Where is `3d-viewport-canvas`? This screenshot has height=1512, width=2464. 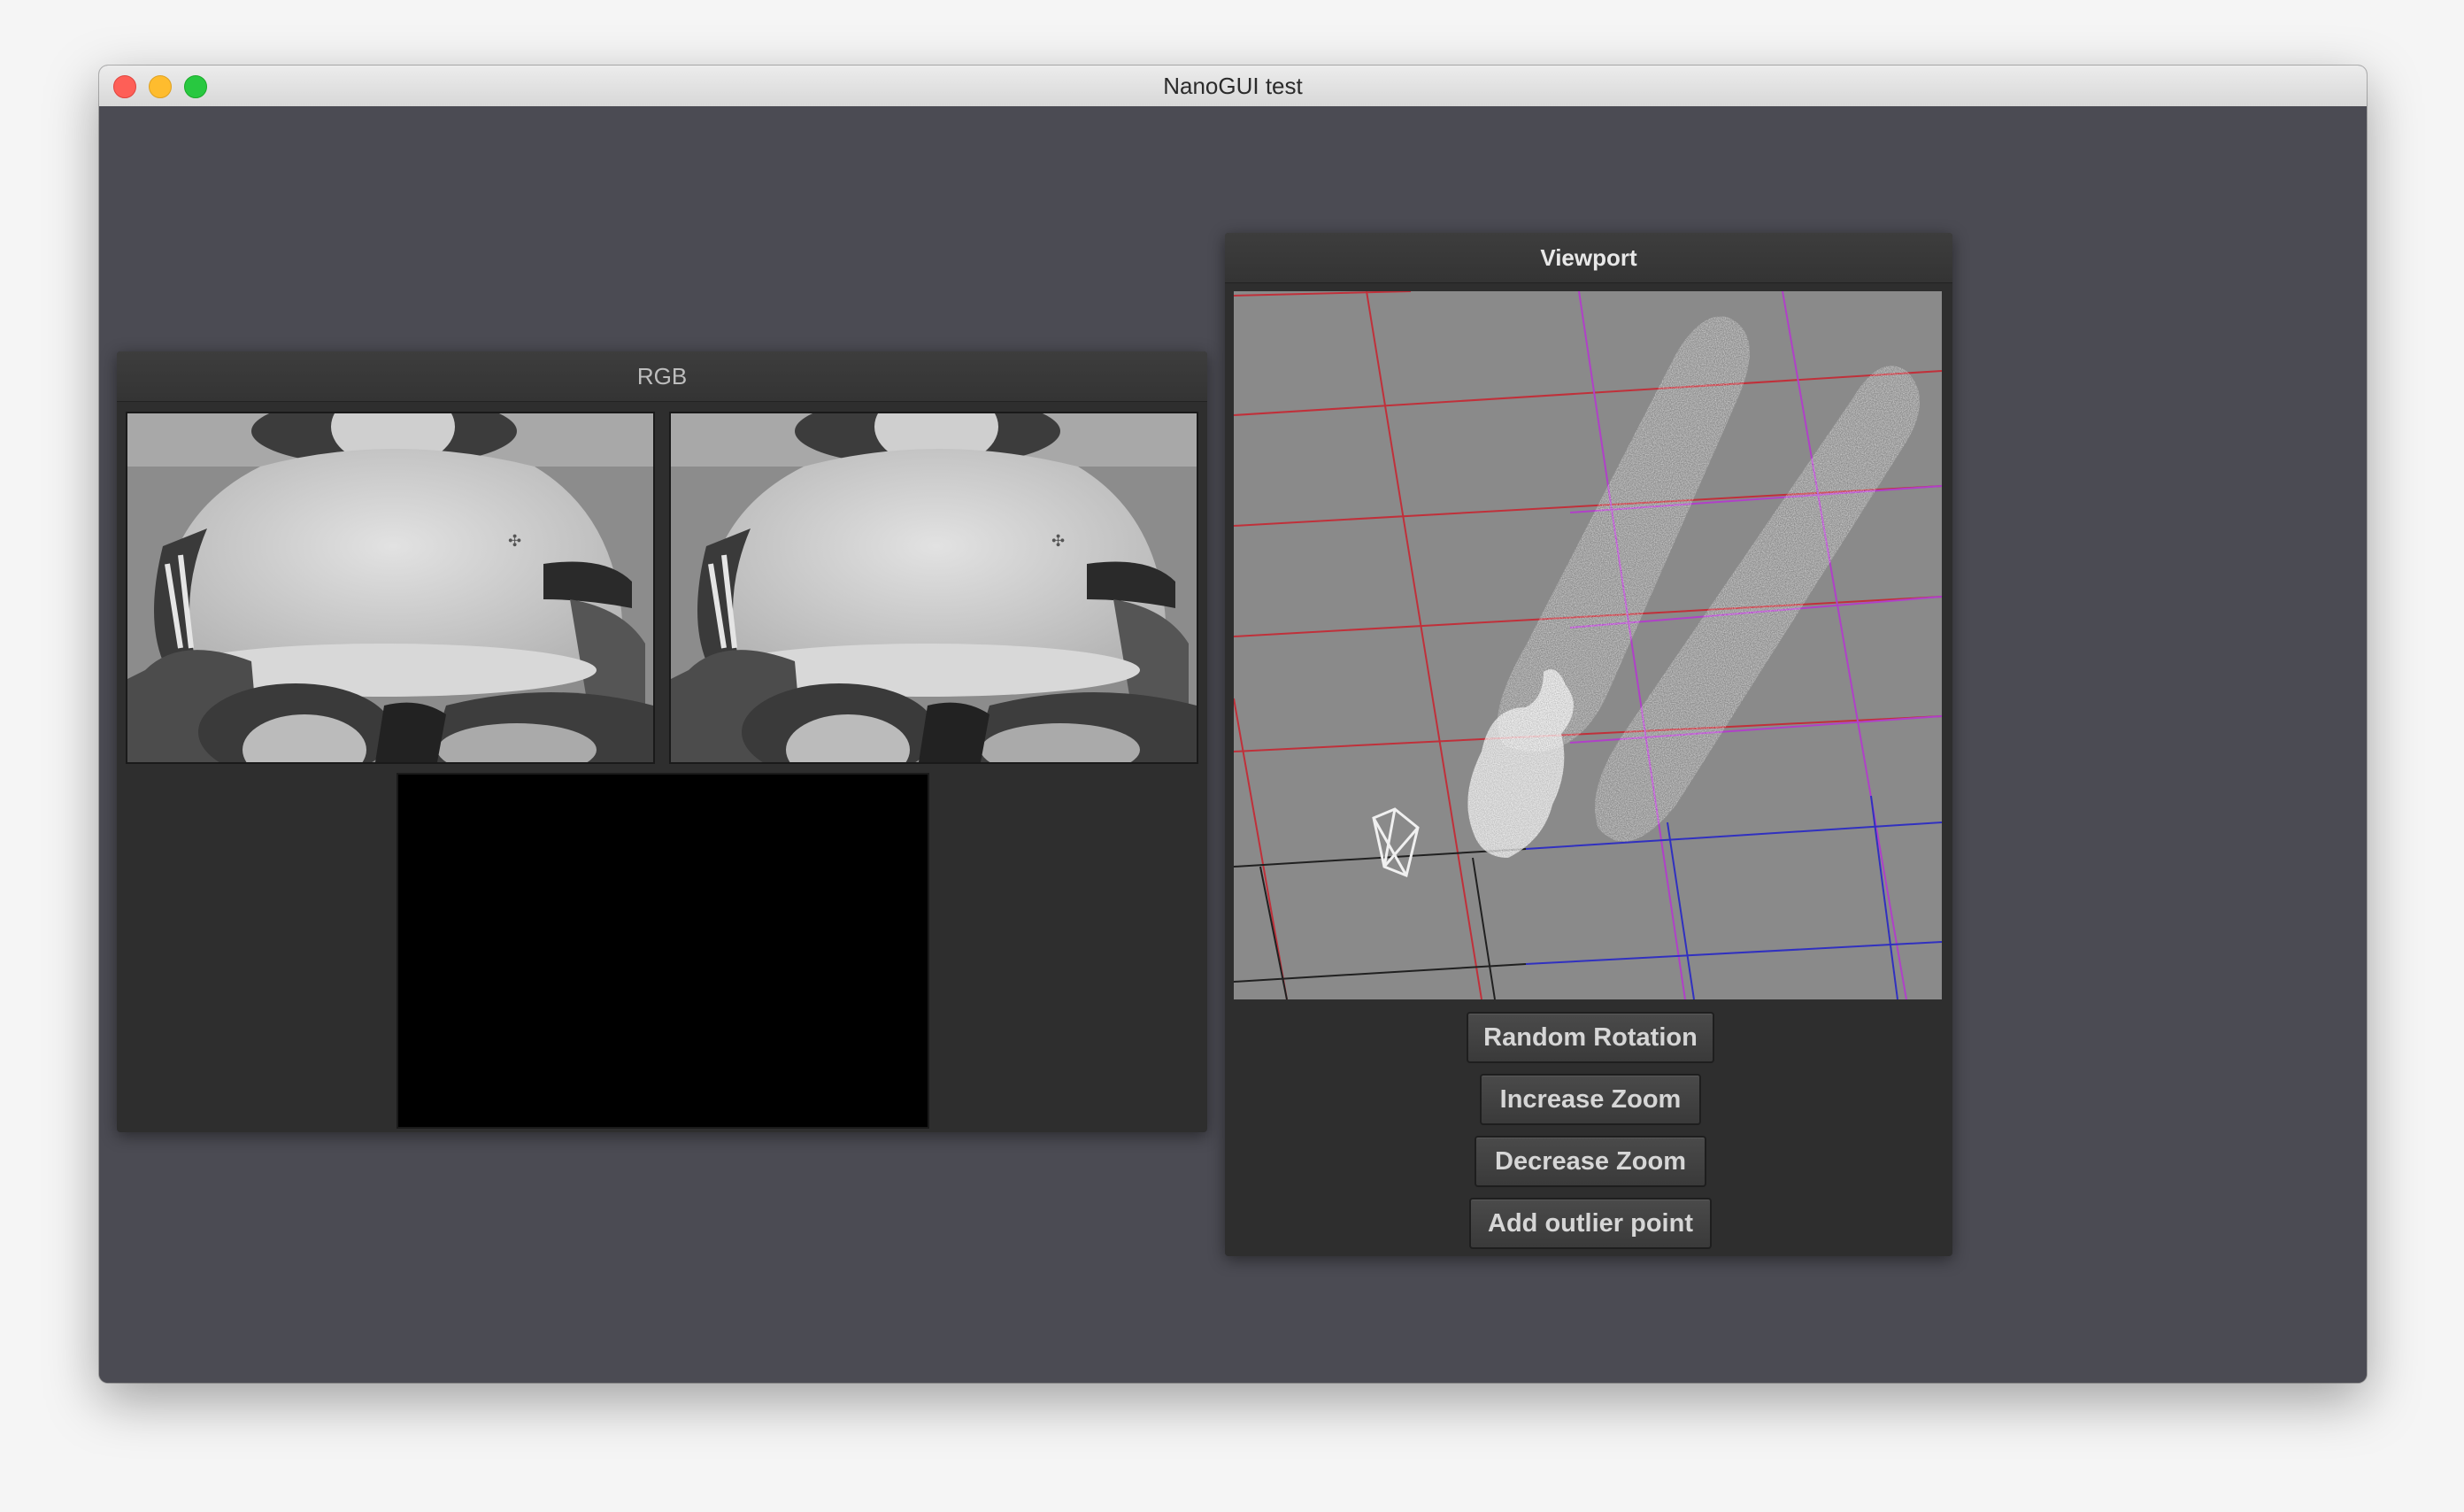
3d-viewport-canvas is located at coordinates (1588, 645).